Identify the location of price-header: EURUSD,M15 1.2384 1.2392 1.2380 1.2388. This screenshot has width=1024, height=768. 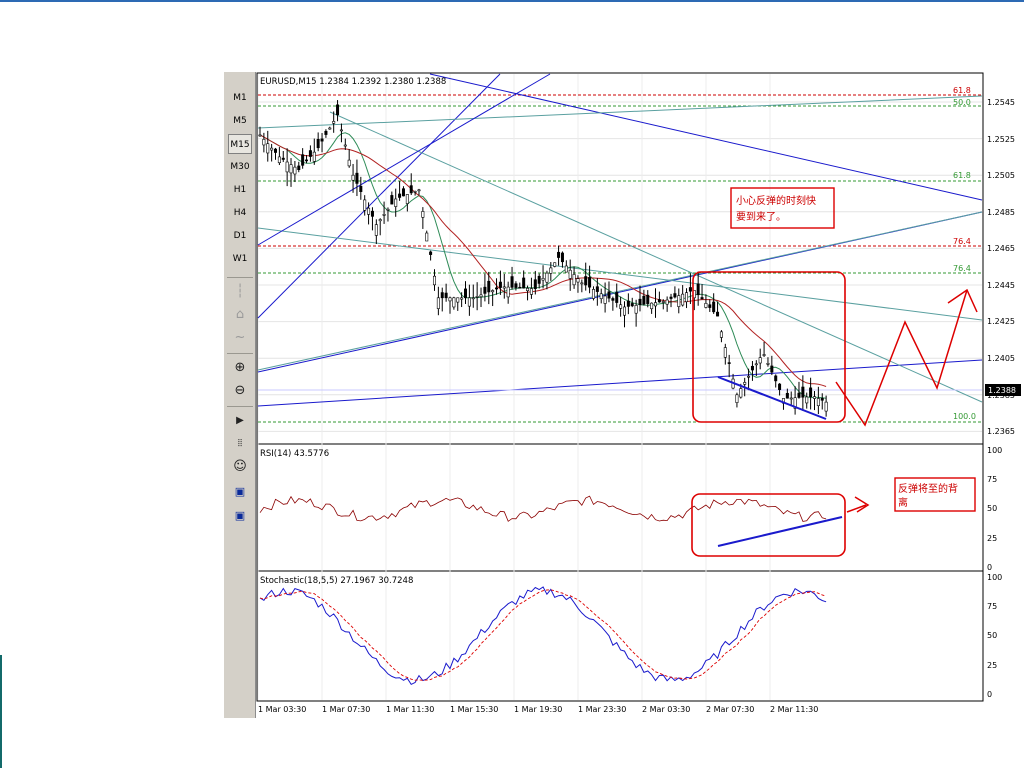
(353, 82).